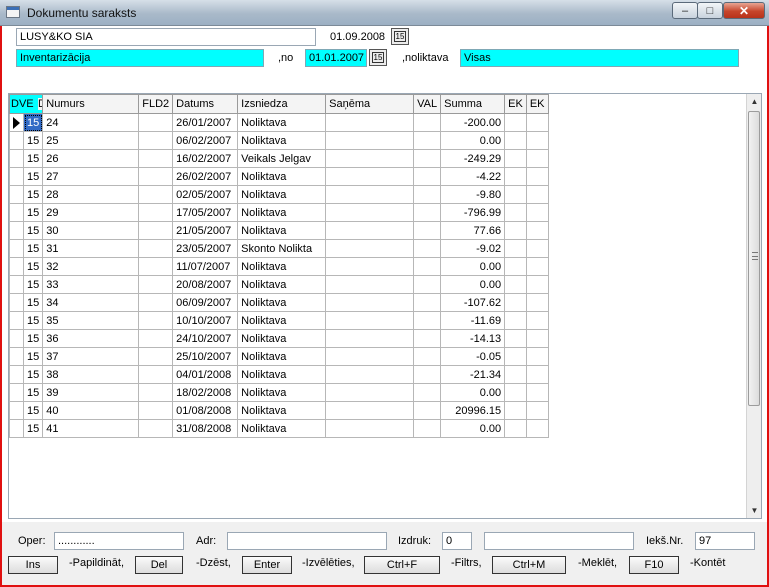 This screenshot has height=587, width=769. I want to click on cell-datums: 11/07/2007, so click(205, 266).